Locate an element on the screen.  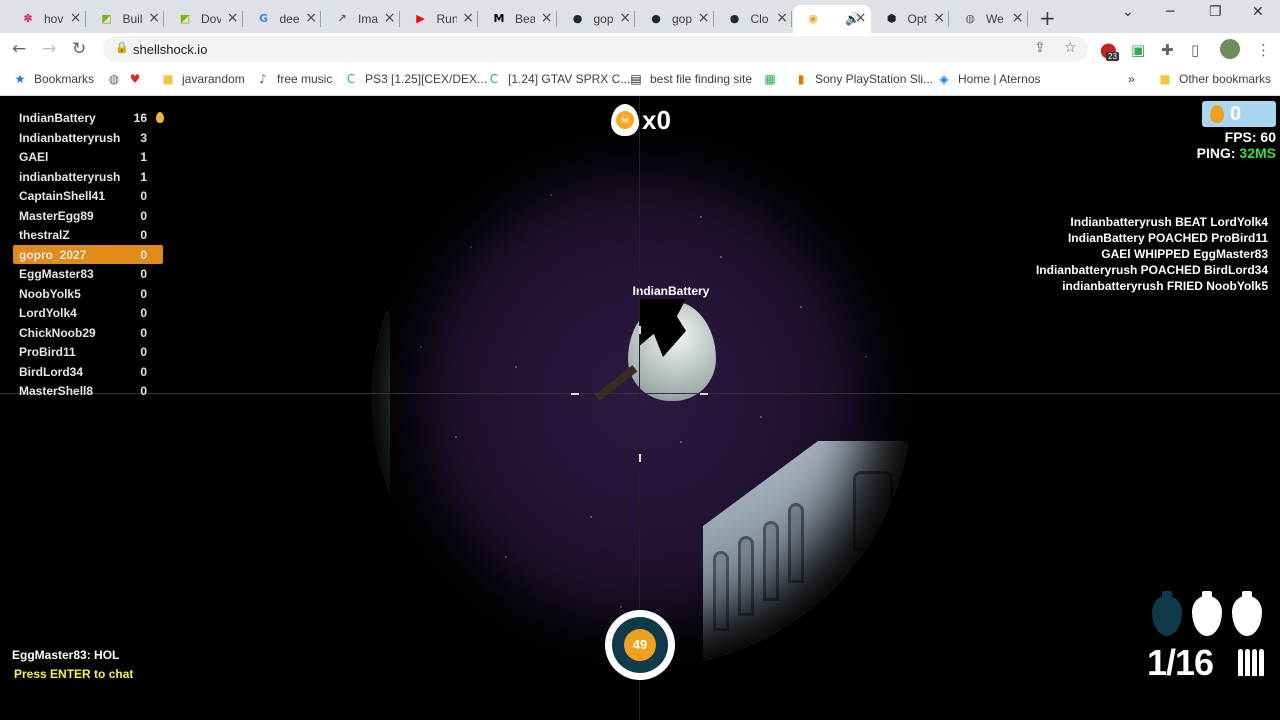
player-name: thestralZ is located at coordinates (44, 235).